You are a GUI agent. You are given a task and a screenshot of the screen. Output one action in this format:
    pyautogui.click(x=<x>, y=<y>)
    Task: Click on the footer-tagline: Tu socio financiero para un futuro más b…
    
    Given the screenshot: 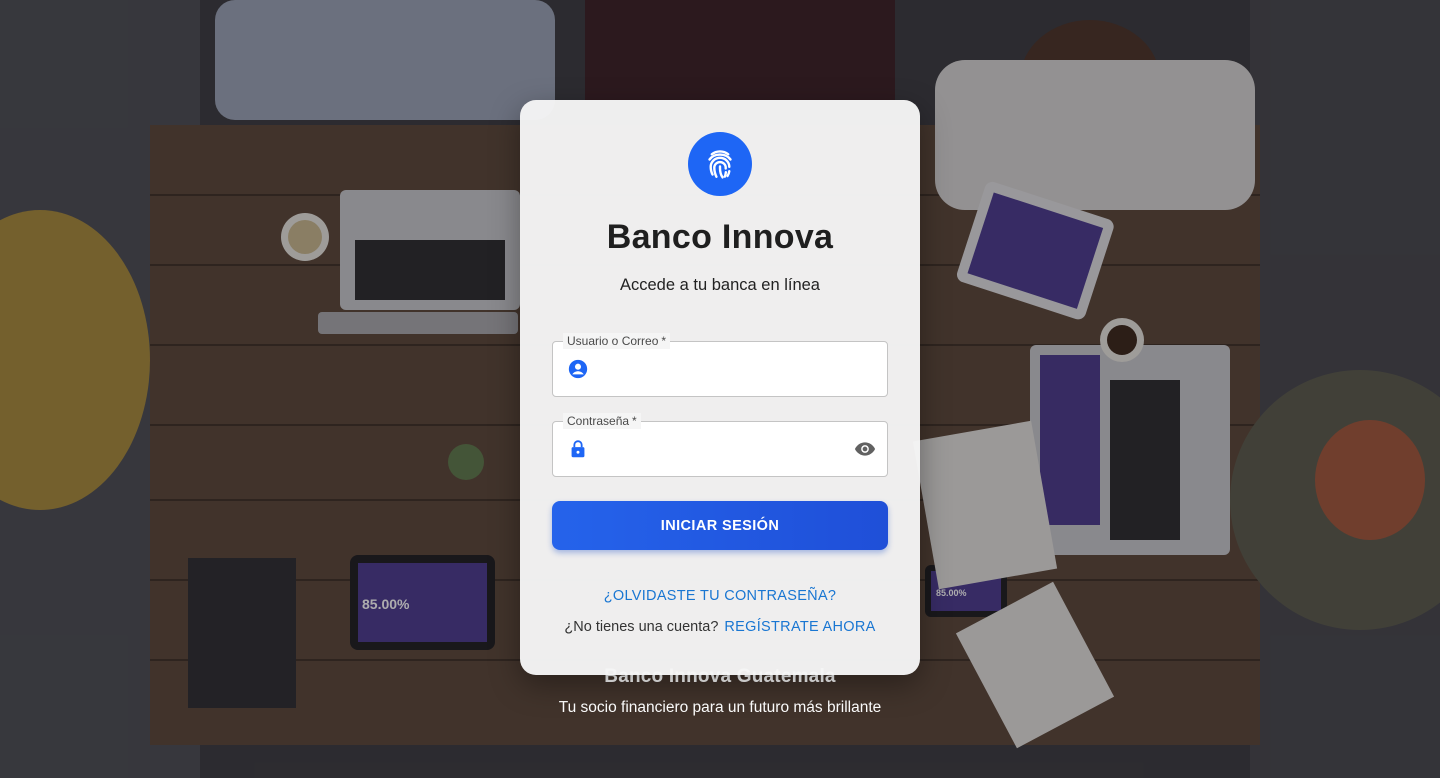 What is the action you would take?
    pyautogui.click(x=720, y=707)
    